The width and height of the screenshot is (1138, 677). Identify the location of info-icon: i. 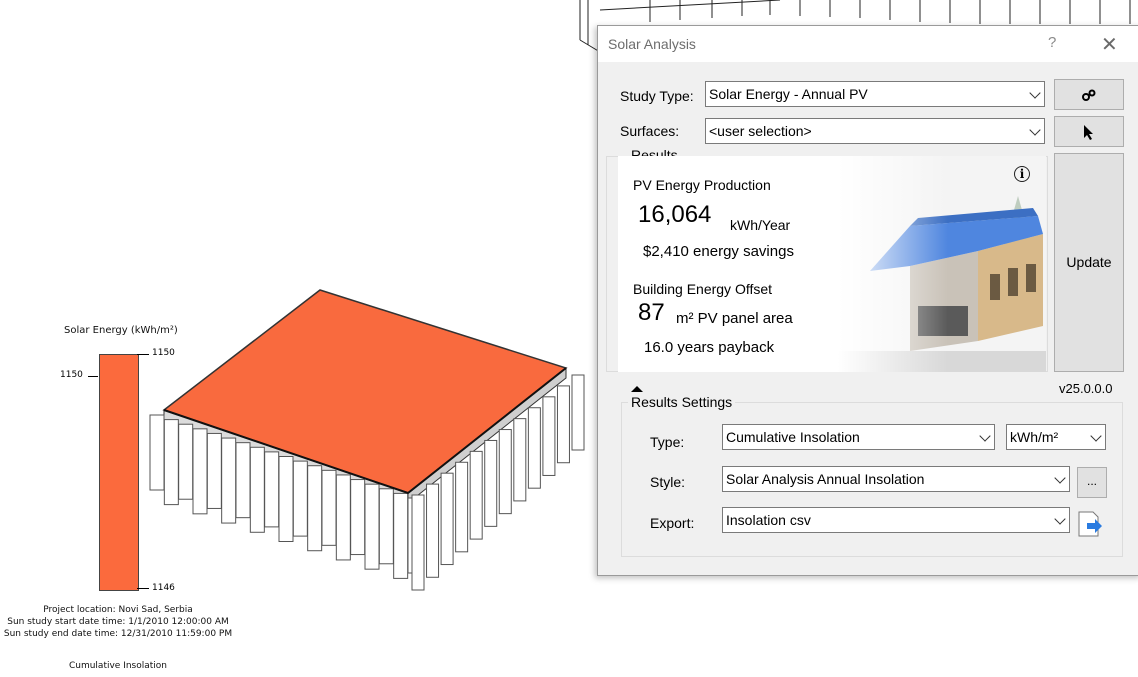
(1022, 174).